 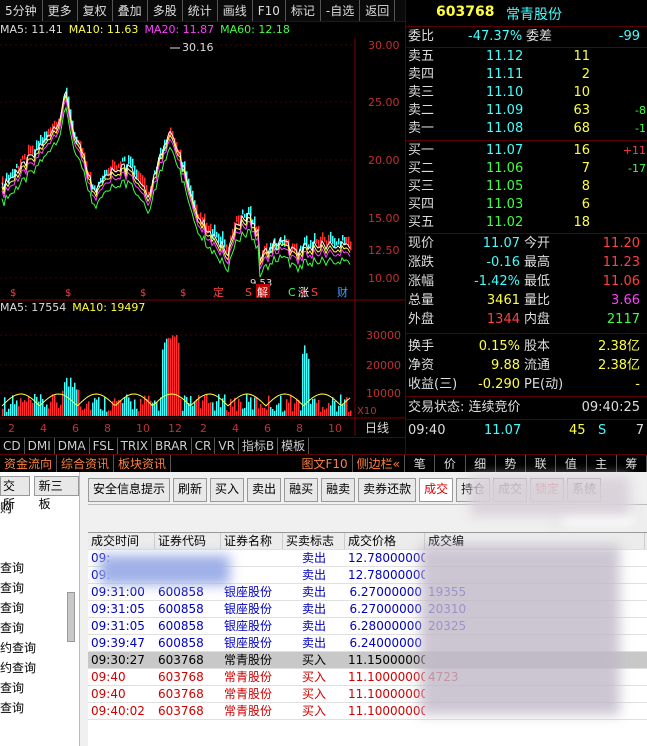 What do you see at coordinates (541, 463) in the screenshot?
I see `quote-tab: 联` at bounding box center [541, 463].